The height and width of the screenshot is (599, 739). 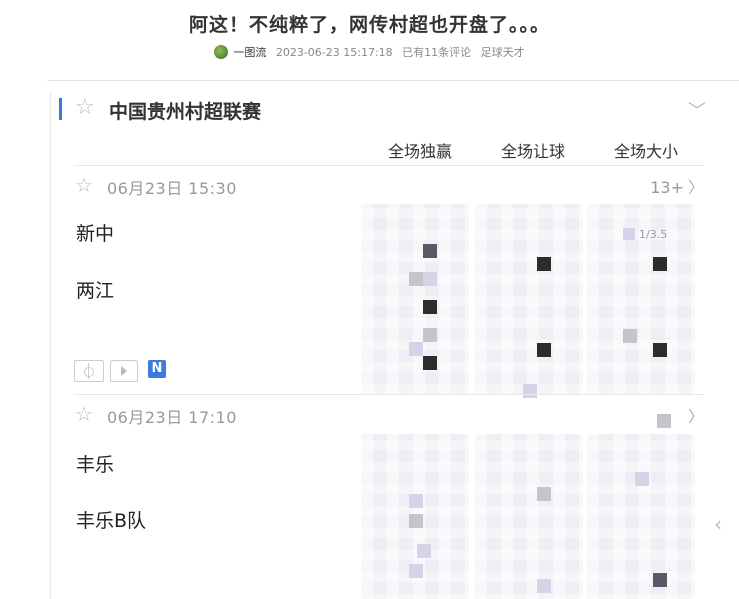 I want to click on away-team: 丰乐B队, so click(x=111, y=521).